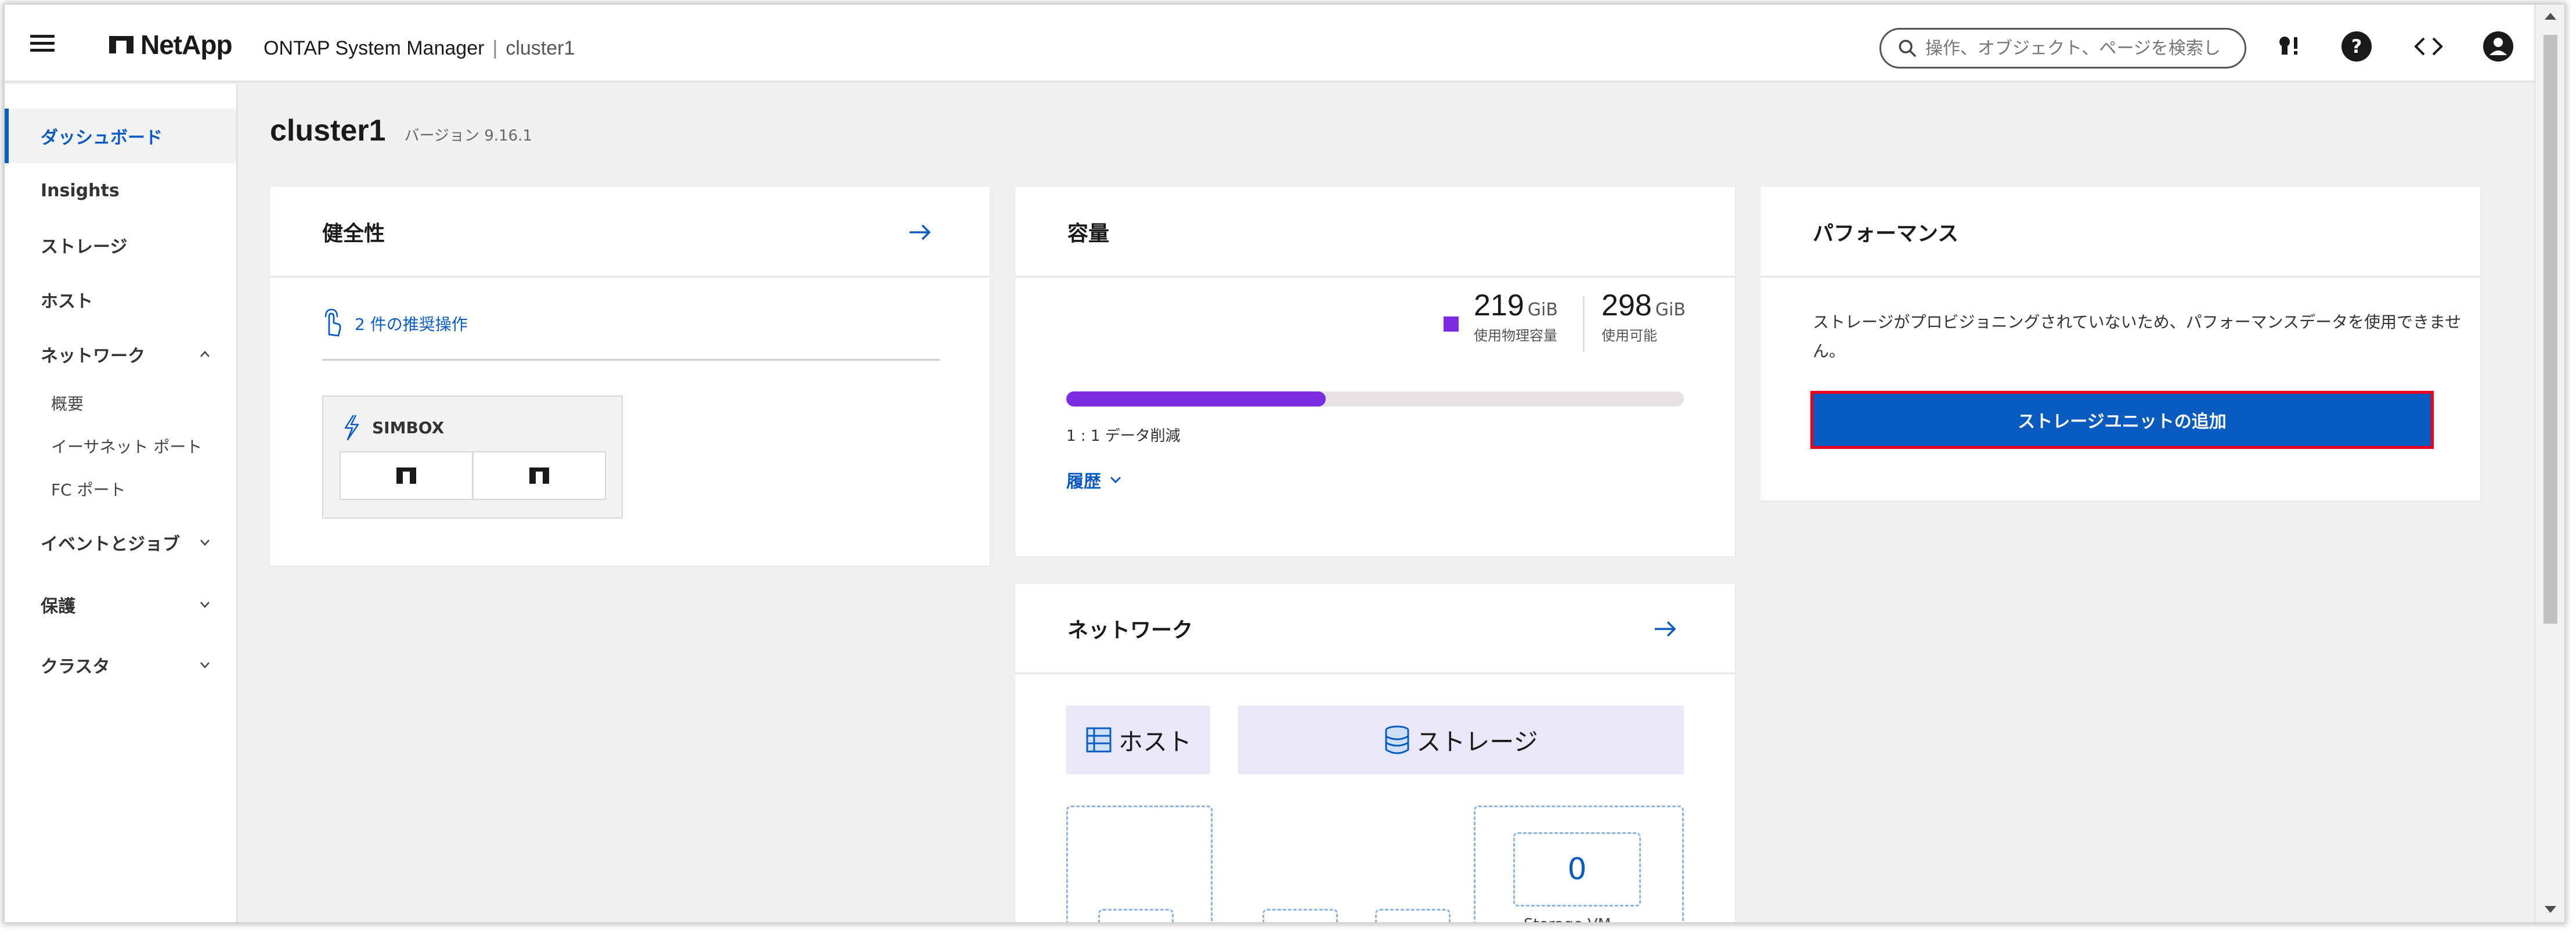 Image resolution: width=2576 pixels, height=935 pixels. What do you see at coordinates (121, 605) in the screenshot?
I see `sidebar-item-protection: 保護` at bounding box center [121, 605].